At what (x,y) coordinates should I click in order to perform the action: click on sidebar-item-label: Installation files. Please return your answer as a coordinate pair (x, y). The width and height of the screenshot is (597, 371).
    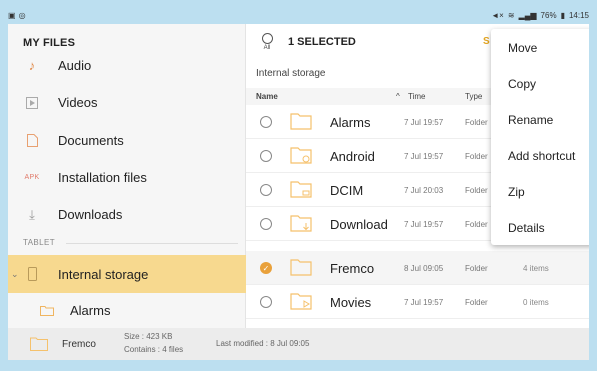
    Looking at the image, I should click on (102, 177).